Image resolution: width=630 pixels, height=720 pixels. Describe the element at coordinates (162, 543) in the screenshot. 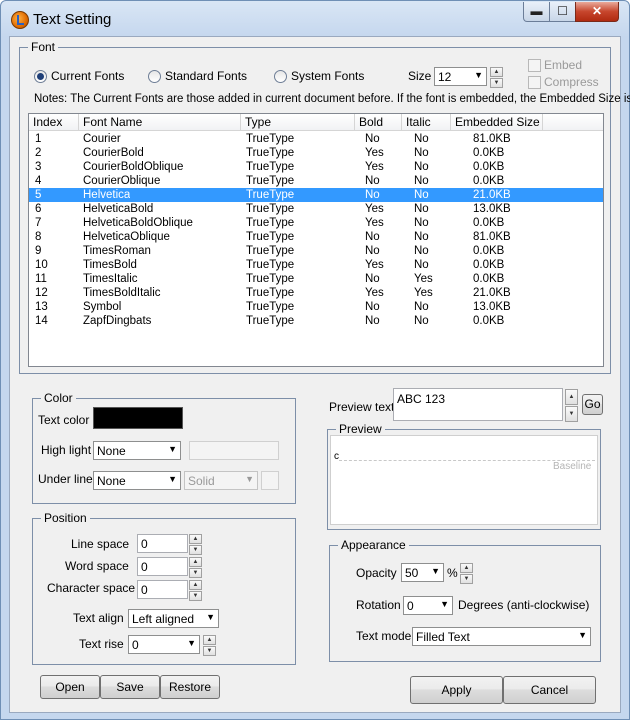

I see `line-space-input: 0` at that location.